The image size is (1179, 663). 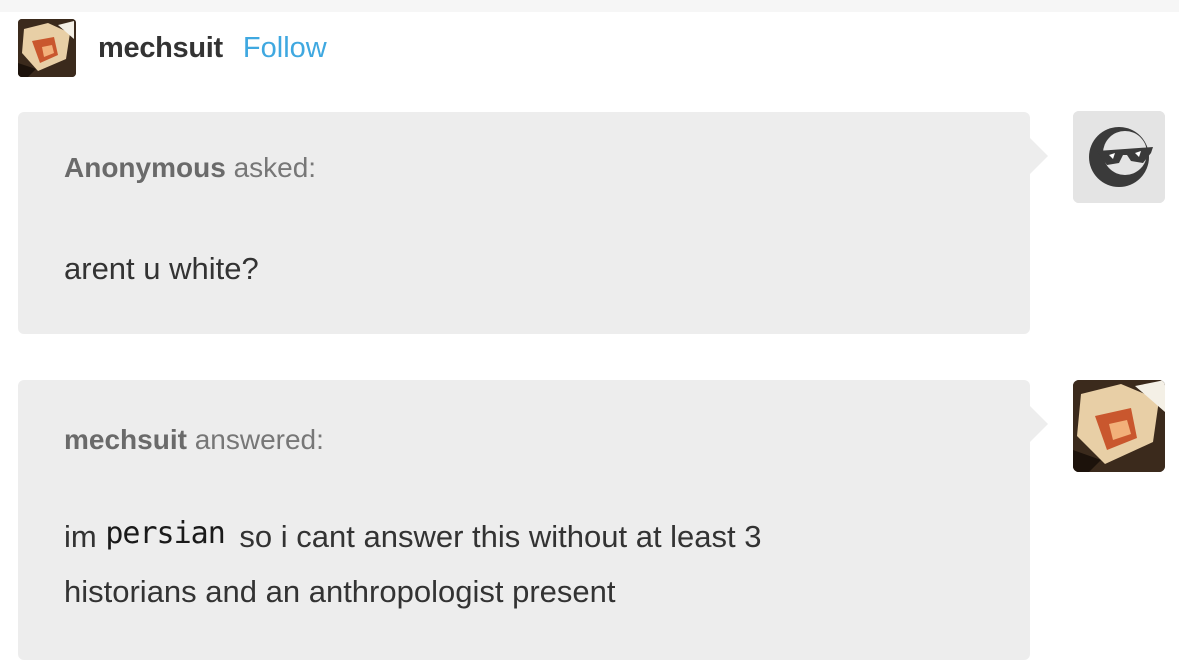 I want to click on follow-button: Follow, so click(x=285, y=48).